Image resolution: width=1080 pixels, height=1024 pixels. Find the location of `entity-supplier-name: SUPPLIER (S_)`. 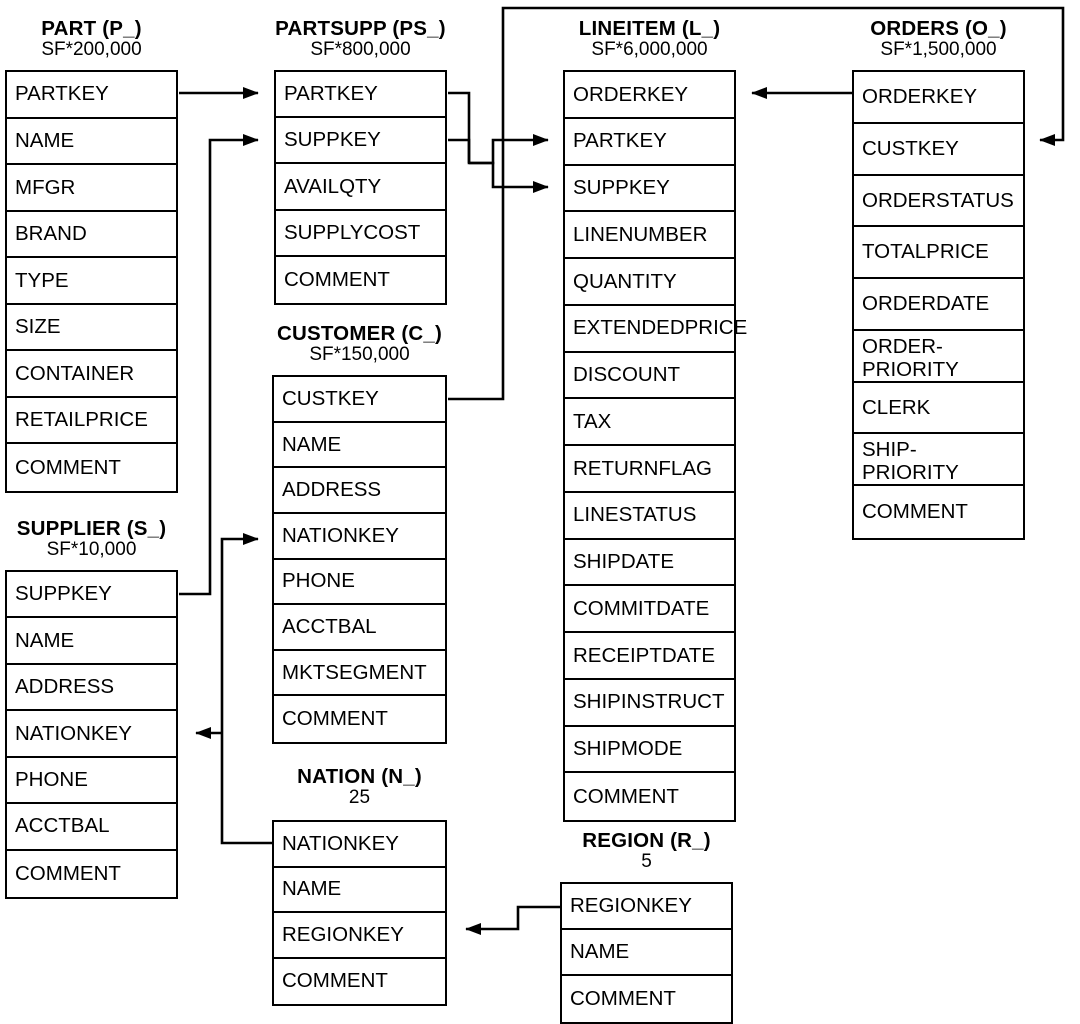

entity-supplier-name: SUPPLIER (S_) is located at coordinates (91, 528).